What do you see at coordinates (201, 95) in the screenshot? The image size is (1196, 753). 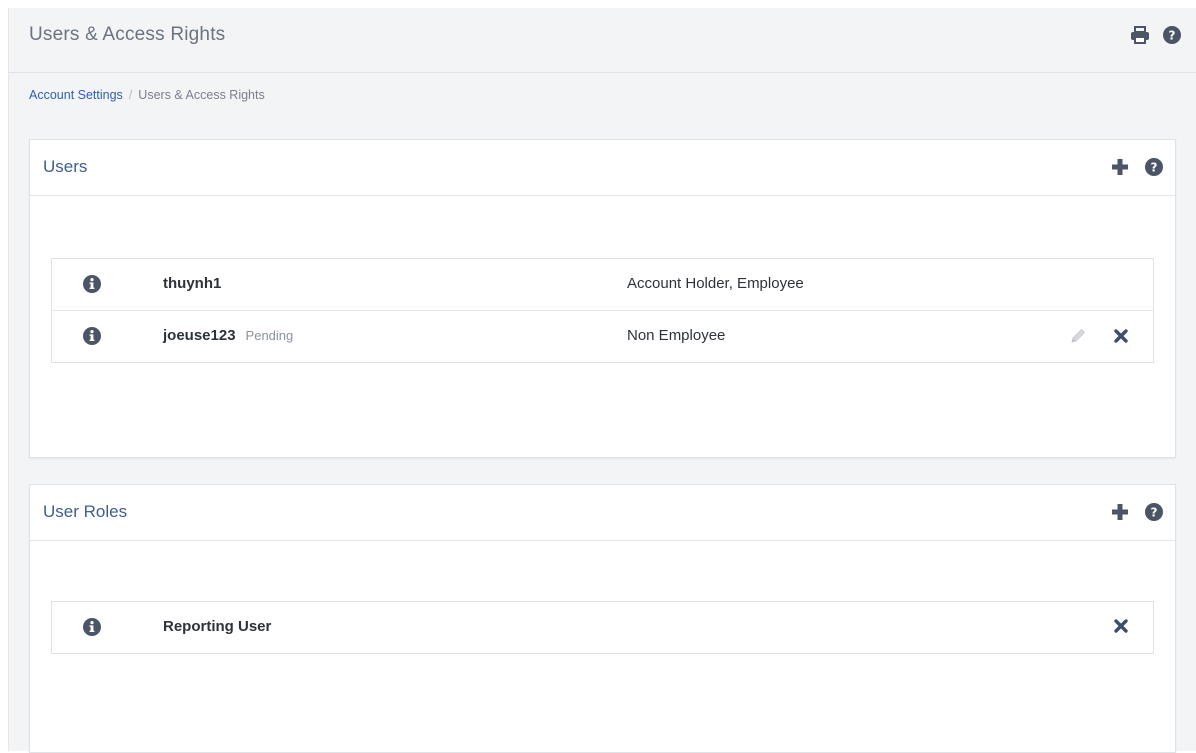 I see `breadcrumb-current: Users & Access Rights` at bounding box center [201, 95].